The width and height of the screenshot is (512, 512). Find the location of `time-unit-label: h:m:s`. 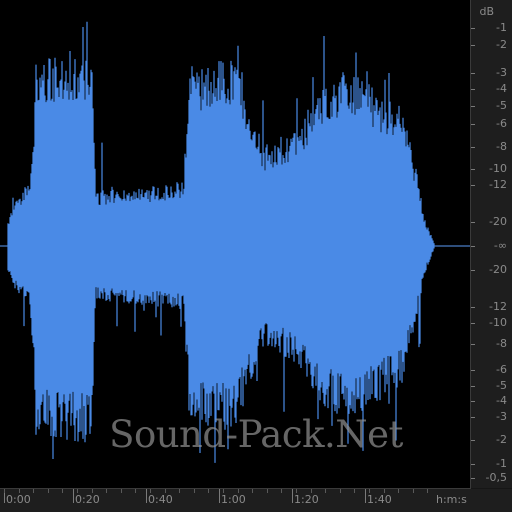

time-unit-label: h:m:s is located at coordinates (451, 499).